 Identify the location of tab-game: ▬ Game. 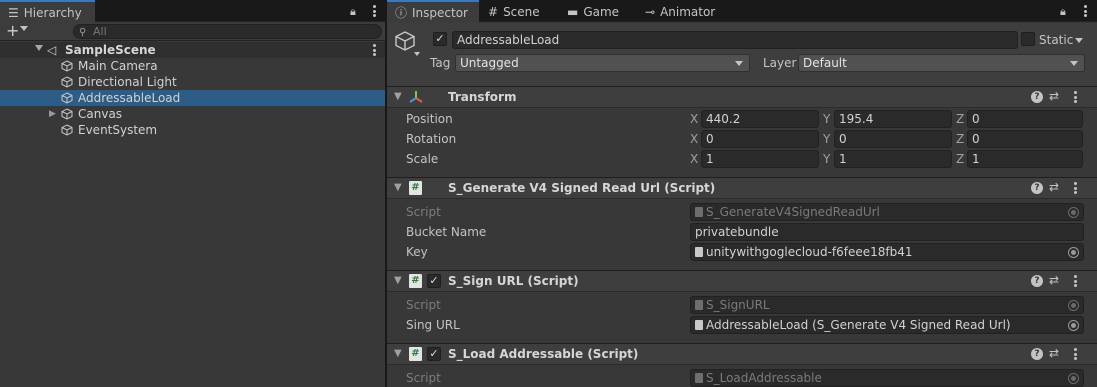
(593, 11).